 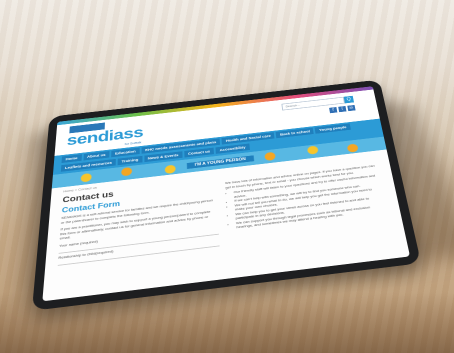 What do you see at coordinates (71, 158) in the screenshot?
I see `nav-home: Home` at bounding box center [71, 158].